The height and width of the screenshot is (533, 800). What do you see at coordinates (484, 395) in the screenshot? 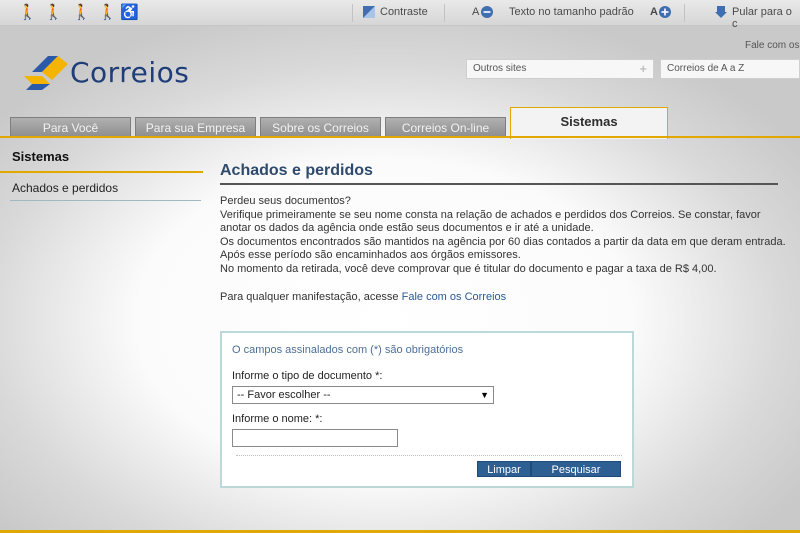
I see `dropdown-arrow-icon: ▼` at bounding box center [484, 395].